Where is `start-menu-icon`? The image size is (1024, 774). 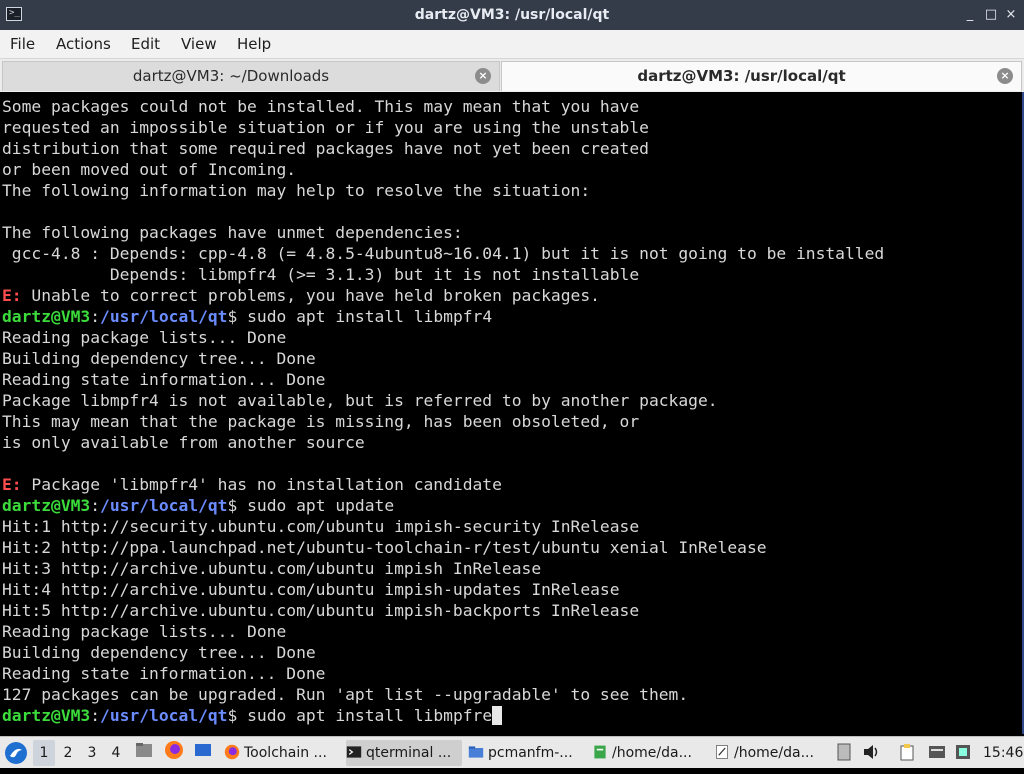
start-menu-icon is located at coordinates (16, 754).